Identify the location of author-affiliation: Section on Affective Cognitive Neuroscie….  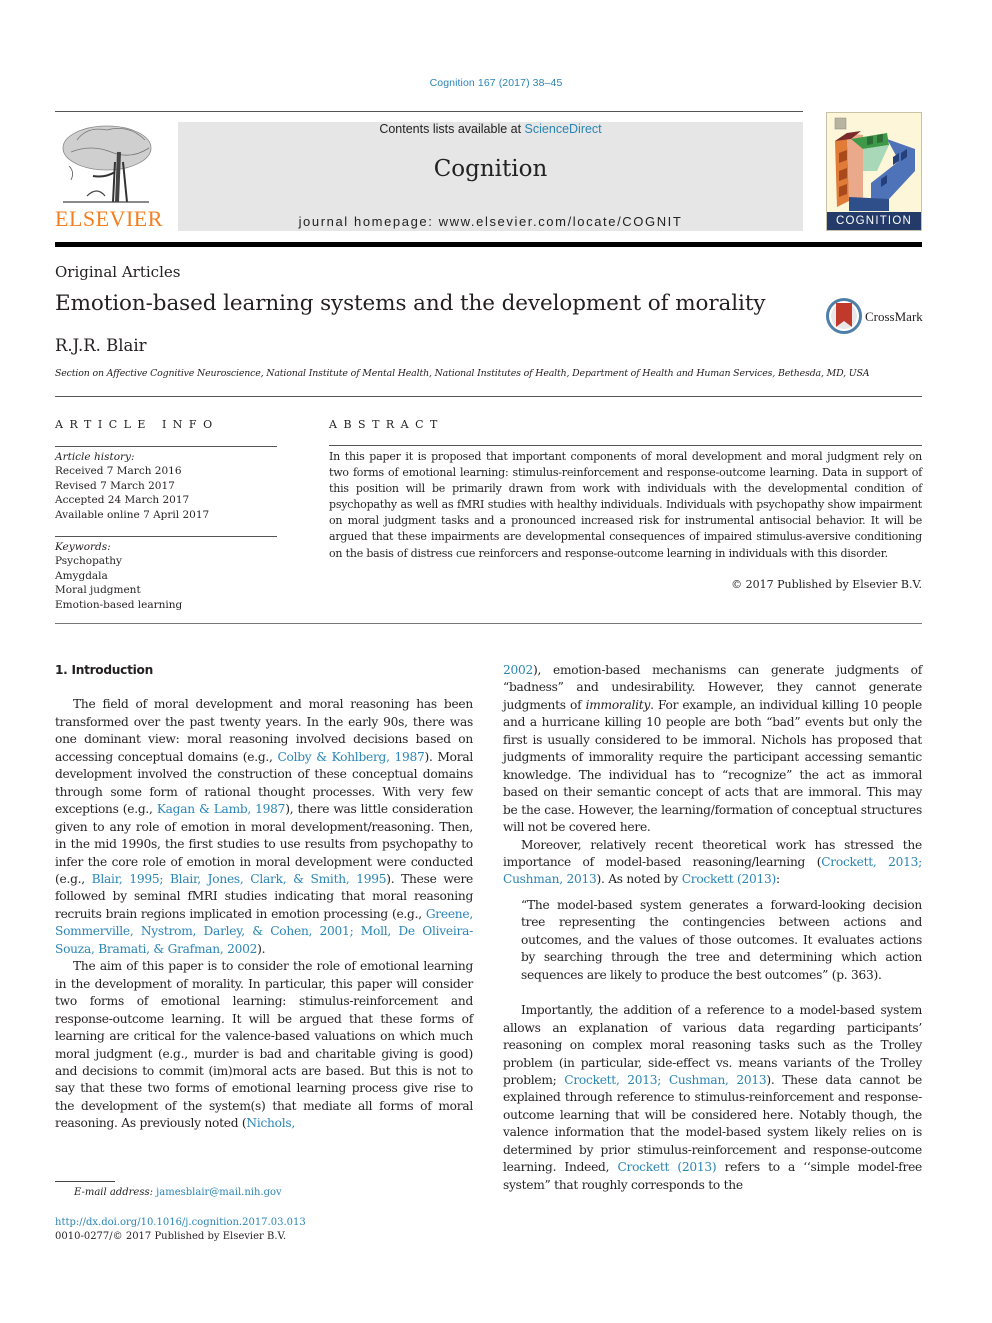
(462, 373).